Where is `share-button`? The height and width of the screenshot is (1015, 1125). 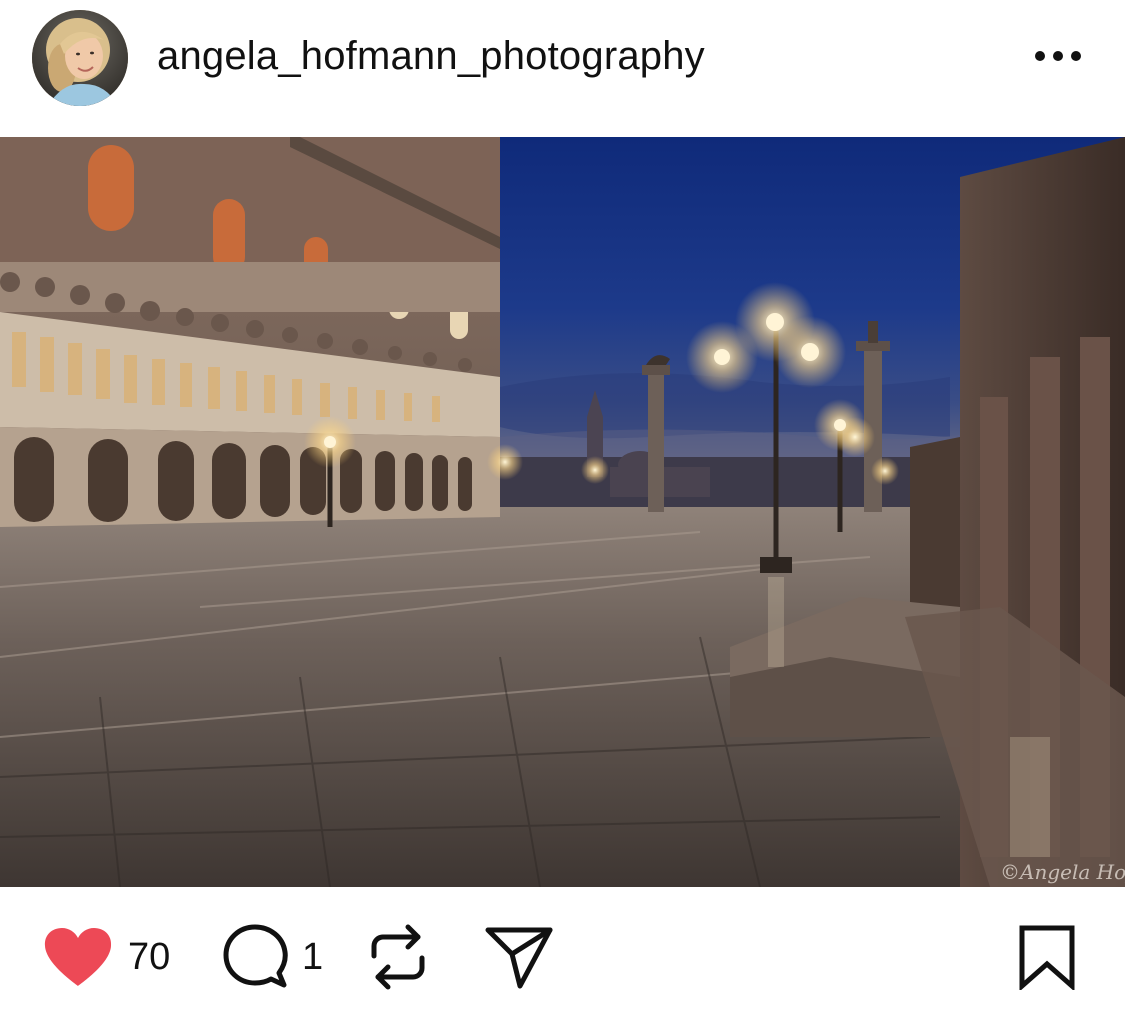 share-button is located at coordinates (519, 958).